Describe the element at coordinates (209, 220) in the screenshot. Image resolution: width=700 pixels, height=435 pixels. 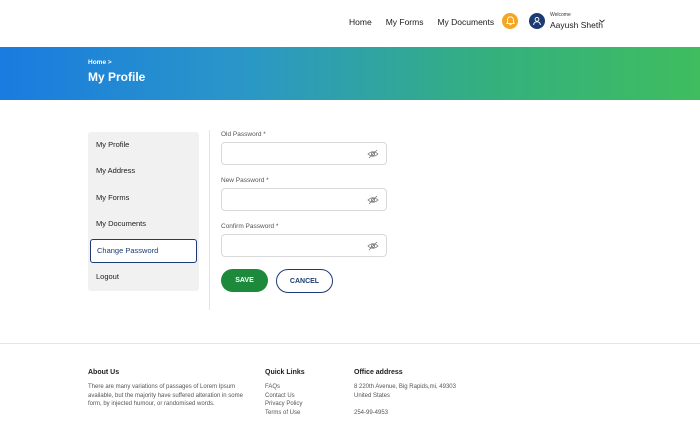
I see `vertical-divider` at that location.